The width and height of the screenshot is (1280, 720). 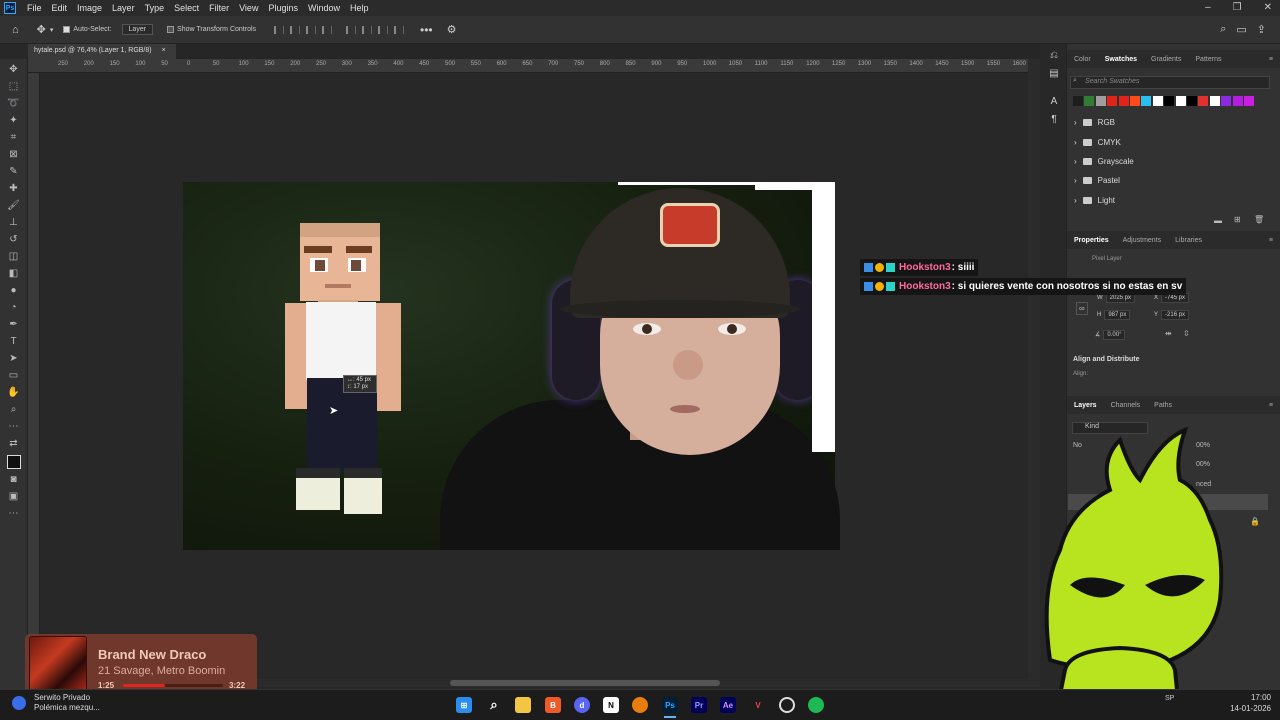 What do you see at coordinates (1259, 219) in the screenshot?
I see `delete-swatch-icon: 🗑` at bounding box center [1259, 219].